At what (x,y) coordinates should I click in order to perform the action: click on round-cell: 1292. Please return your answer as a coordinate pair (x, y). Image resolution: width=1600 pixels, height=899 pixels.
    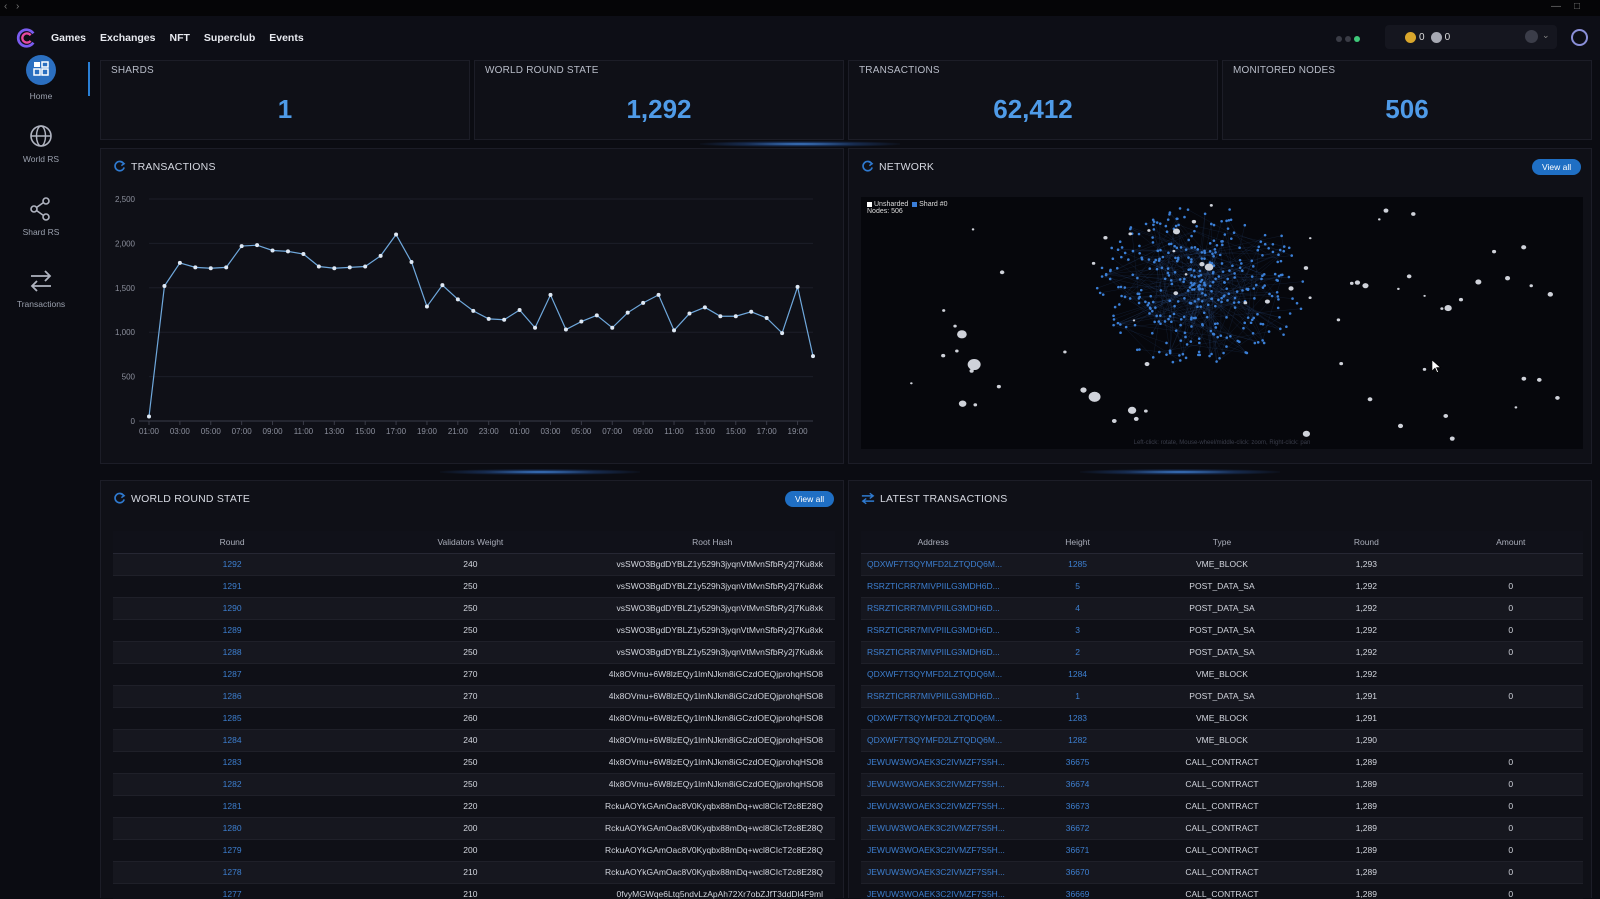
    Looking at the image, I should click on (232, 564).